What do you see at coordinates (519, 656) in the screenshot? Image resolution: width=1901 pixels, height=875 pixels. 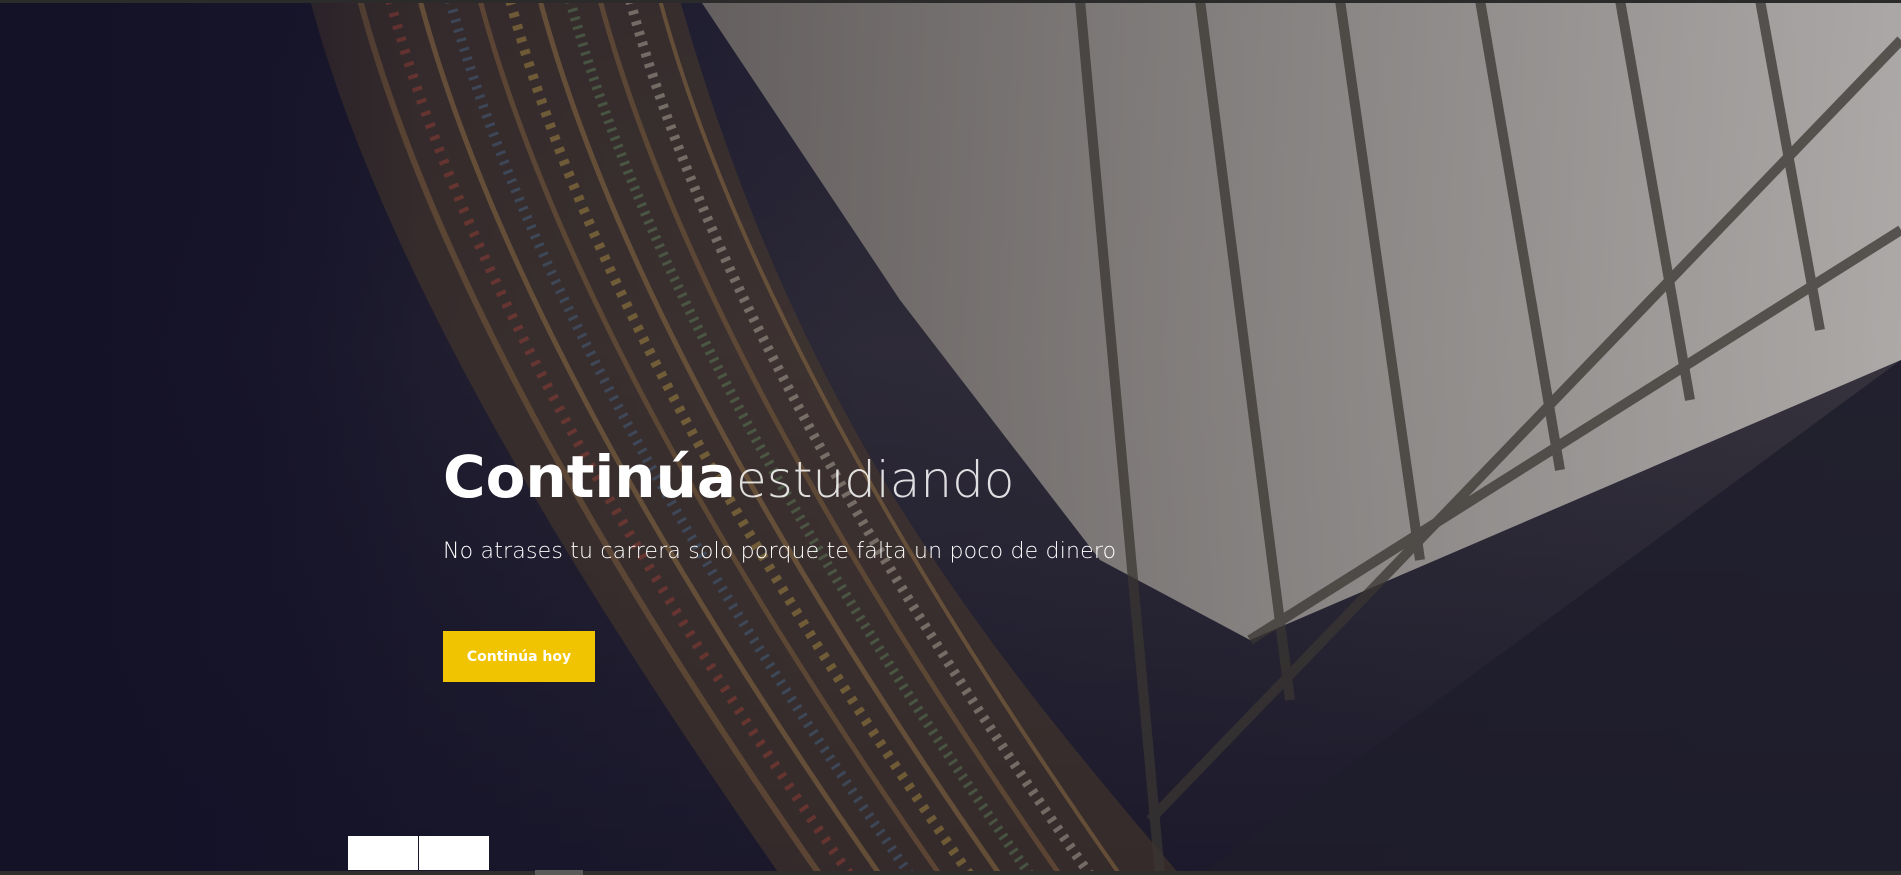 I see `continue-today-button: Continúa hoy` at bounding box center [519, 656].